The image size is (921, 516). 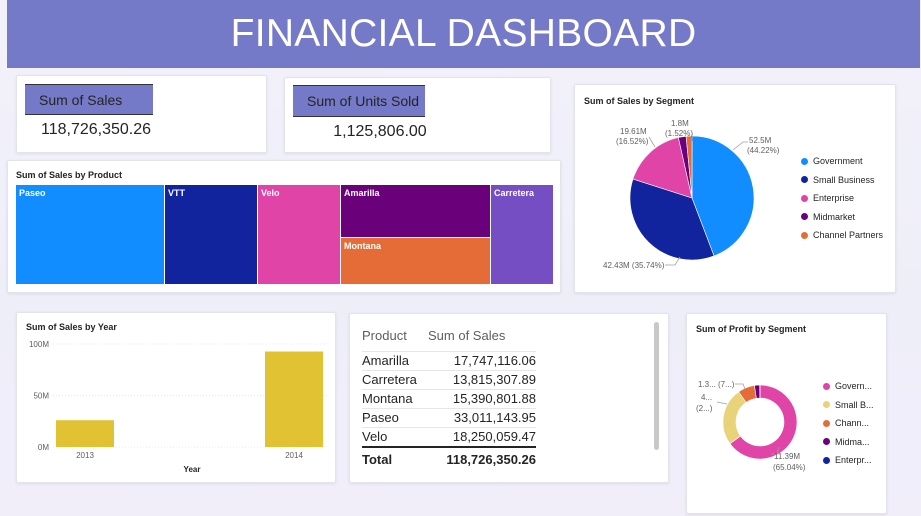 I want to click on kpi-units-label: Sum of Units Sold, so click(x=359, y=101).